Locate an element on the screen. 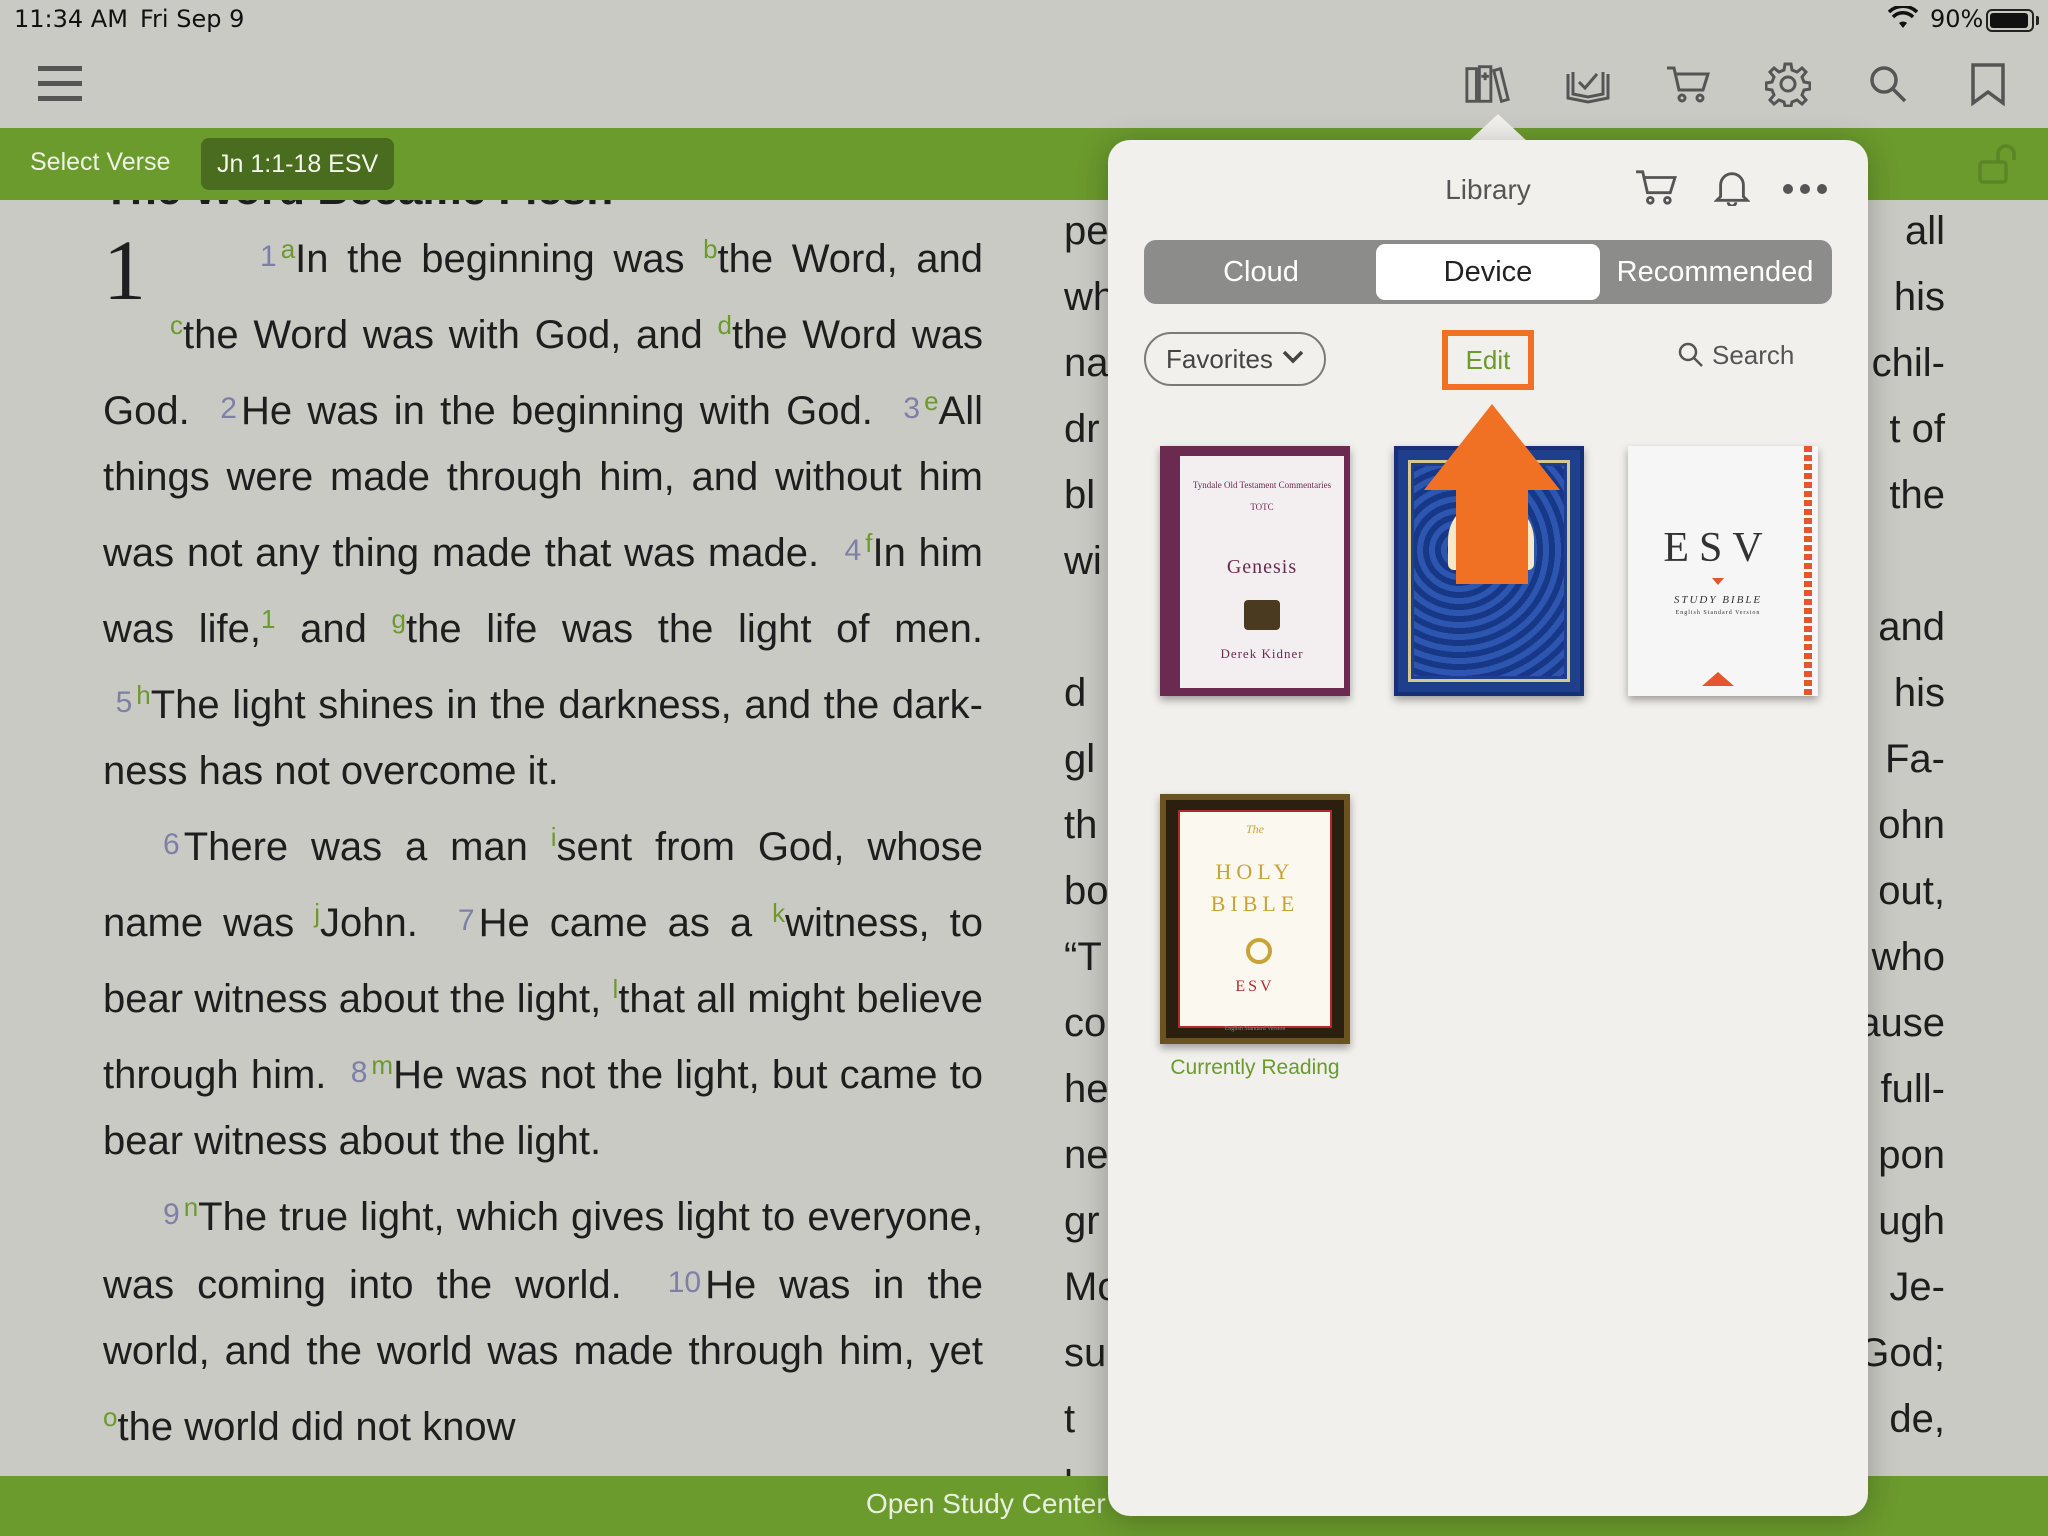 The image size is (2048, 1536). line-start: co is located at coordinates (1085, 1023).